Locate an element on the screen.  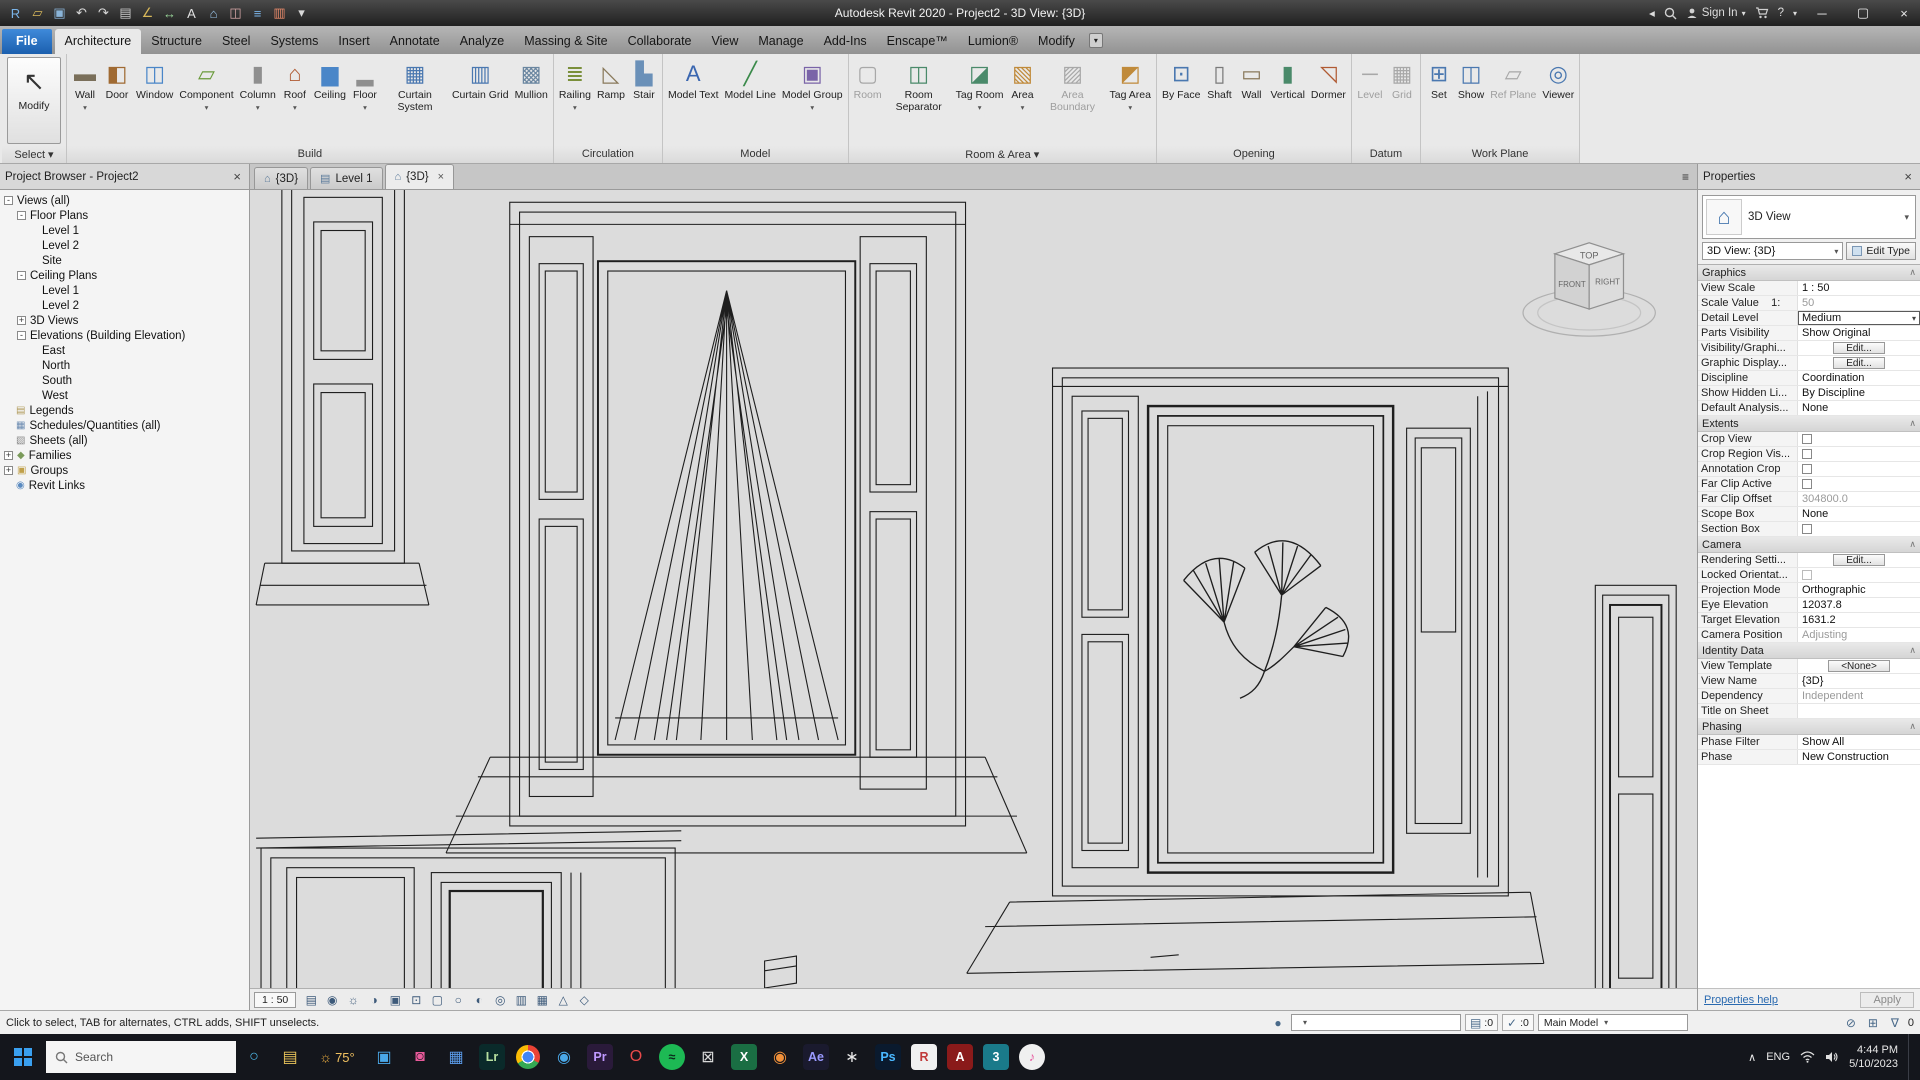
ribbon-tab-add-ins: Add-Ins is located at coordinates (845, 41).